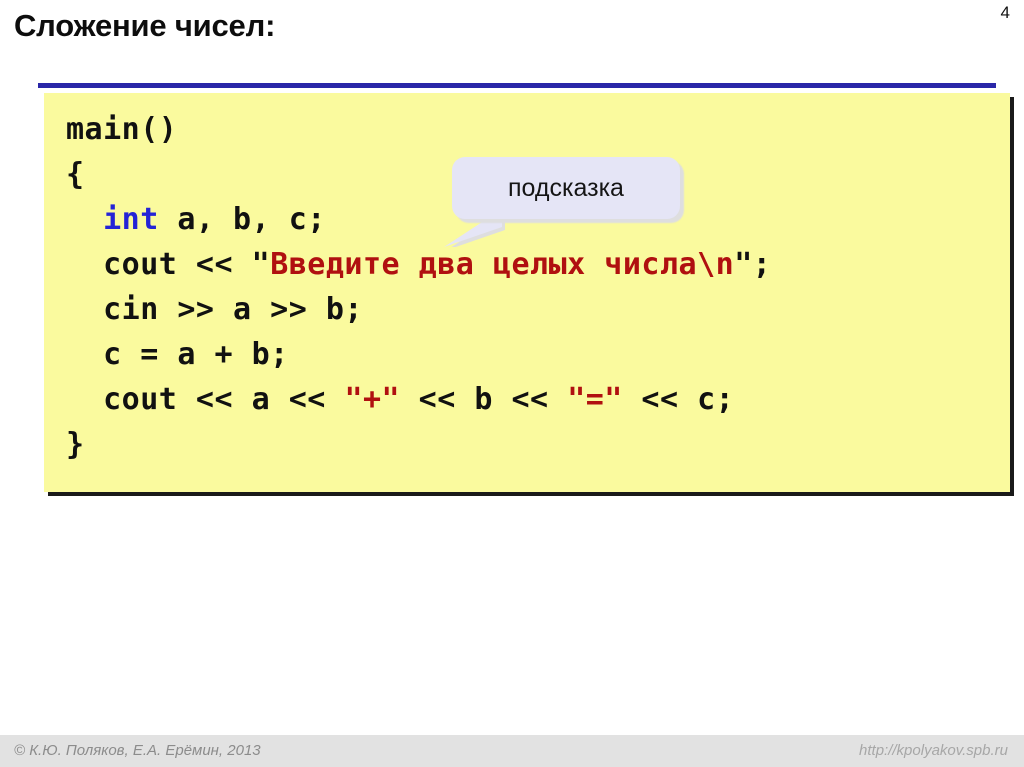  I want to click on code-line: c = a + b;, so click(418, 354).